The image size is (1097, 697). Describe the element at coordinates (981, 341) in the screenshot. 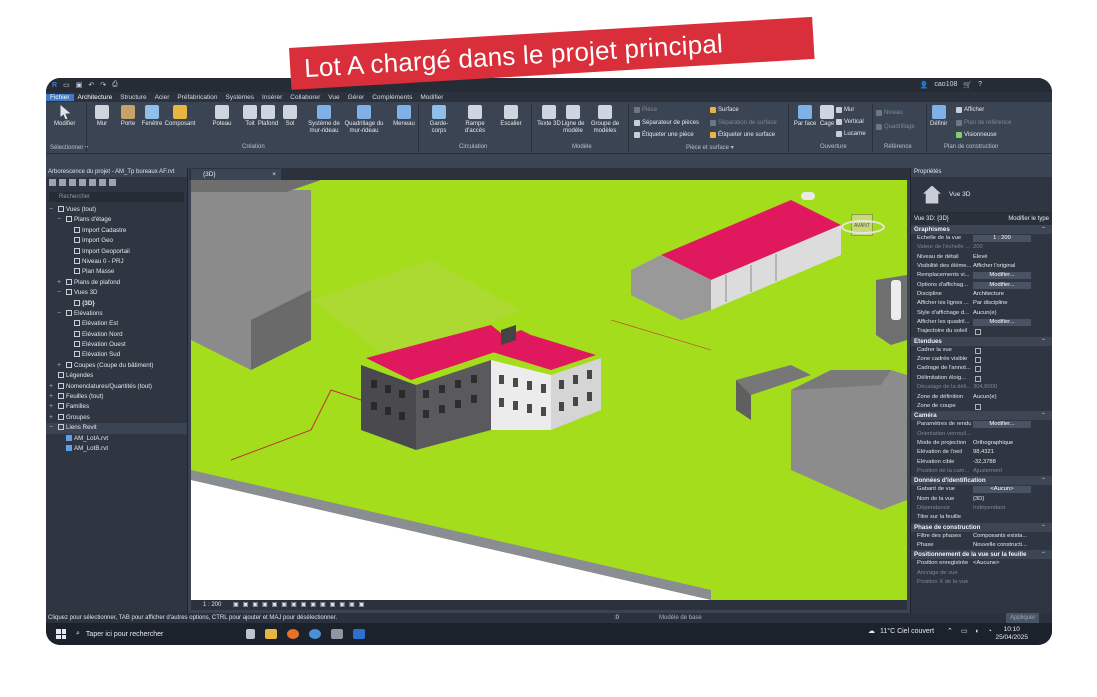

I see `property-section: Etendues` at that location.